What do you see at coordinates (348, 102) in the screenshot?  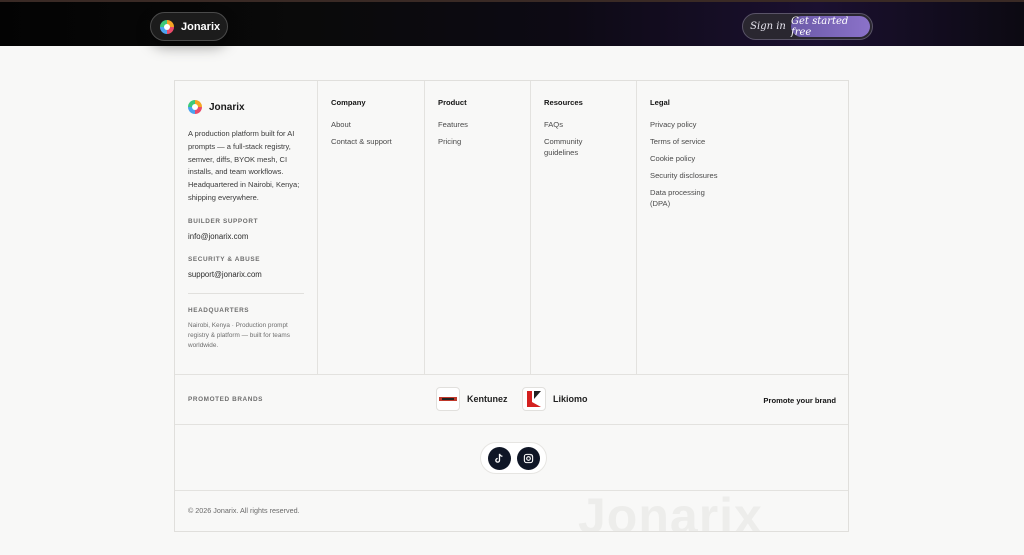 I see `column-title: Company` at bounding box center [348, 102].